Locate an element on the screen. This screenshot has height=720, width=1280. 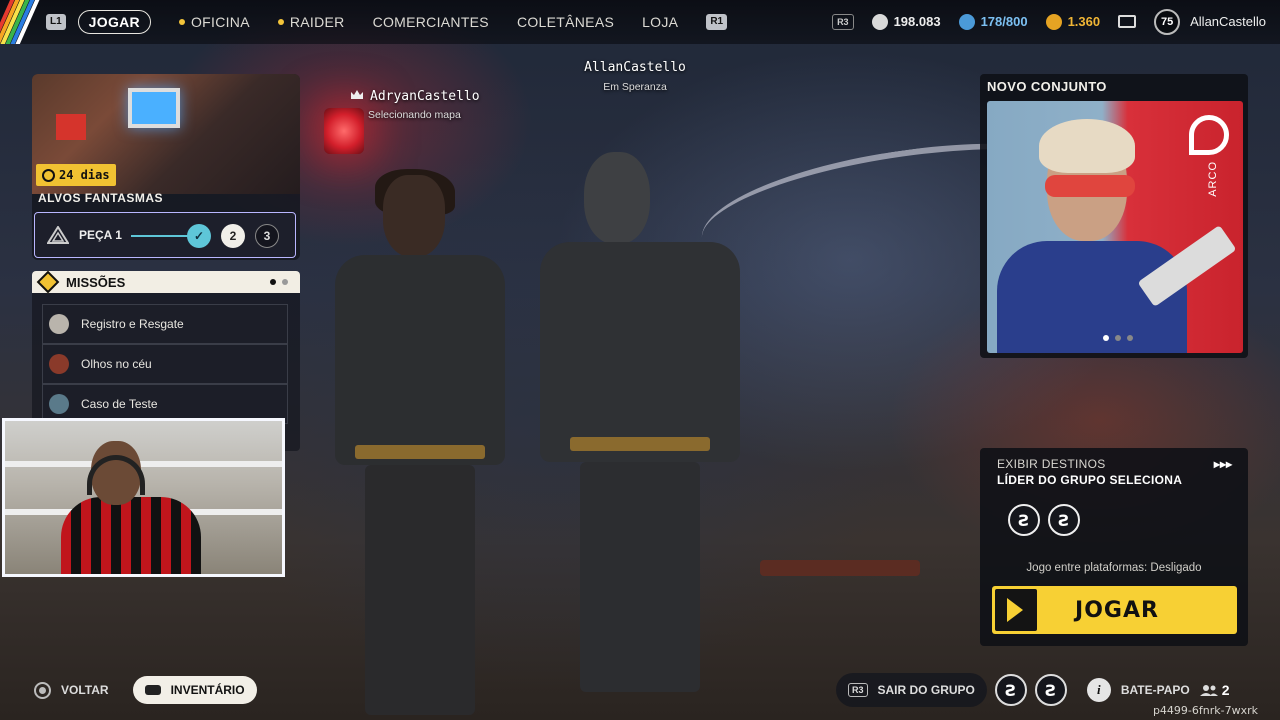
group-members: 2 is located at coordinates (1214, 690).